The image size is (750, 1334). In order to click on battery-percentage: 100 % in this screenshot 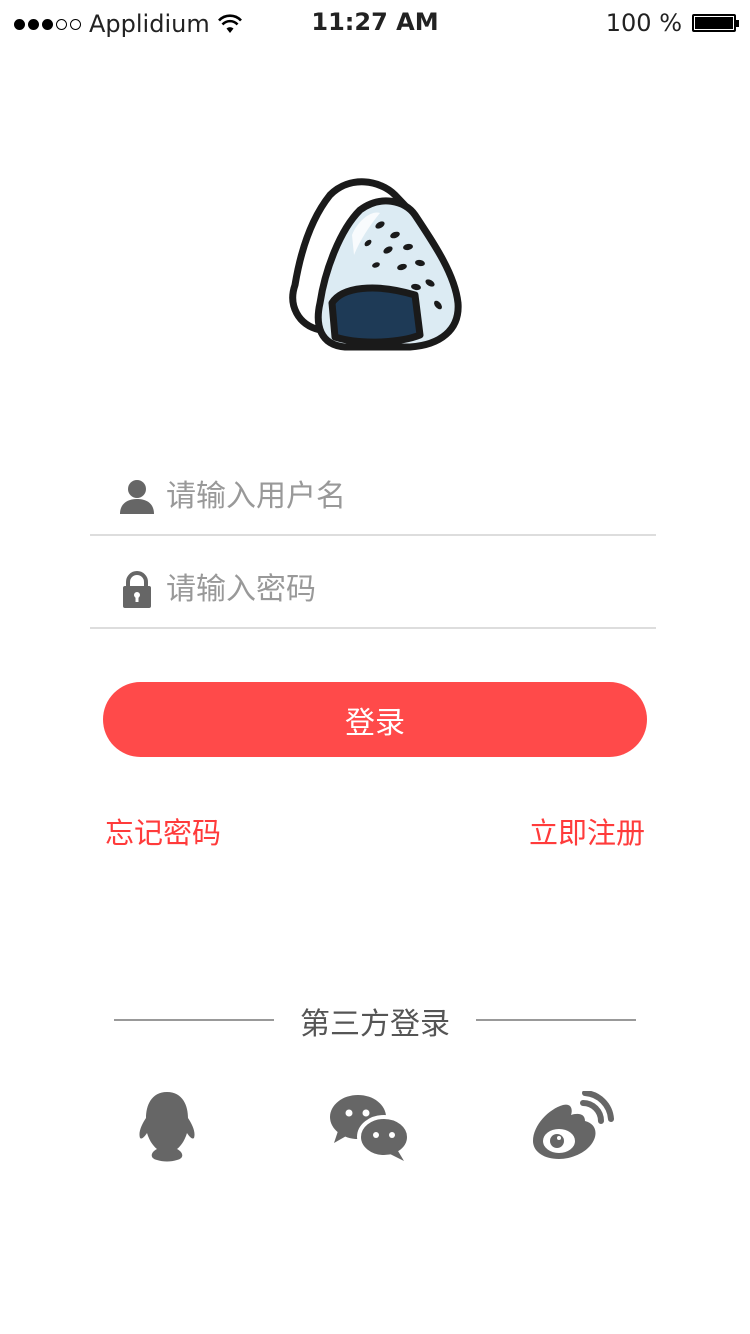, I will do `click(643, 23)`.